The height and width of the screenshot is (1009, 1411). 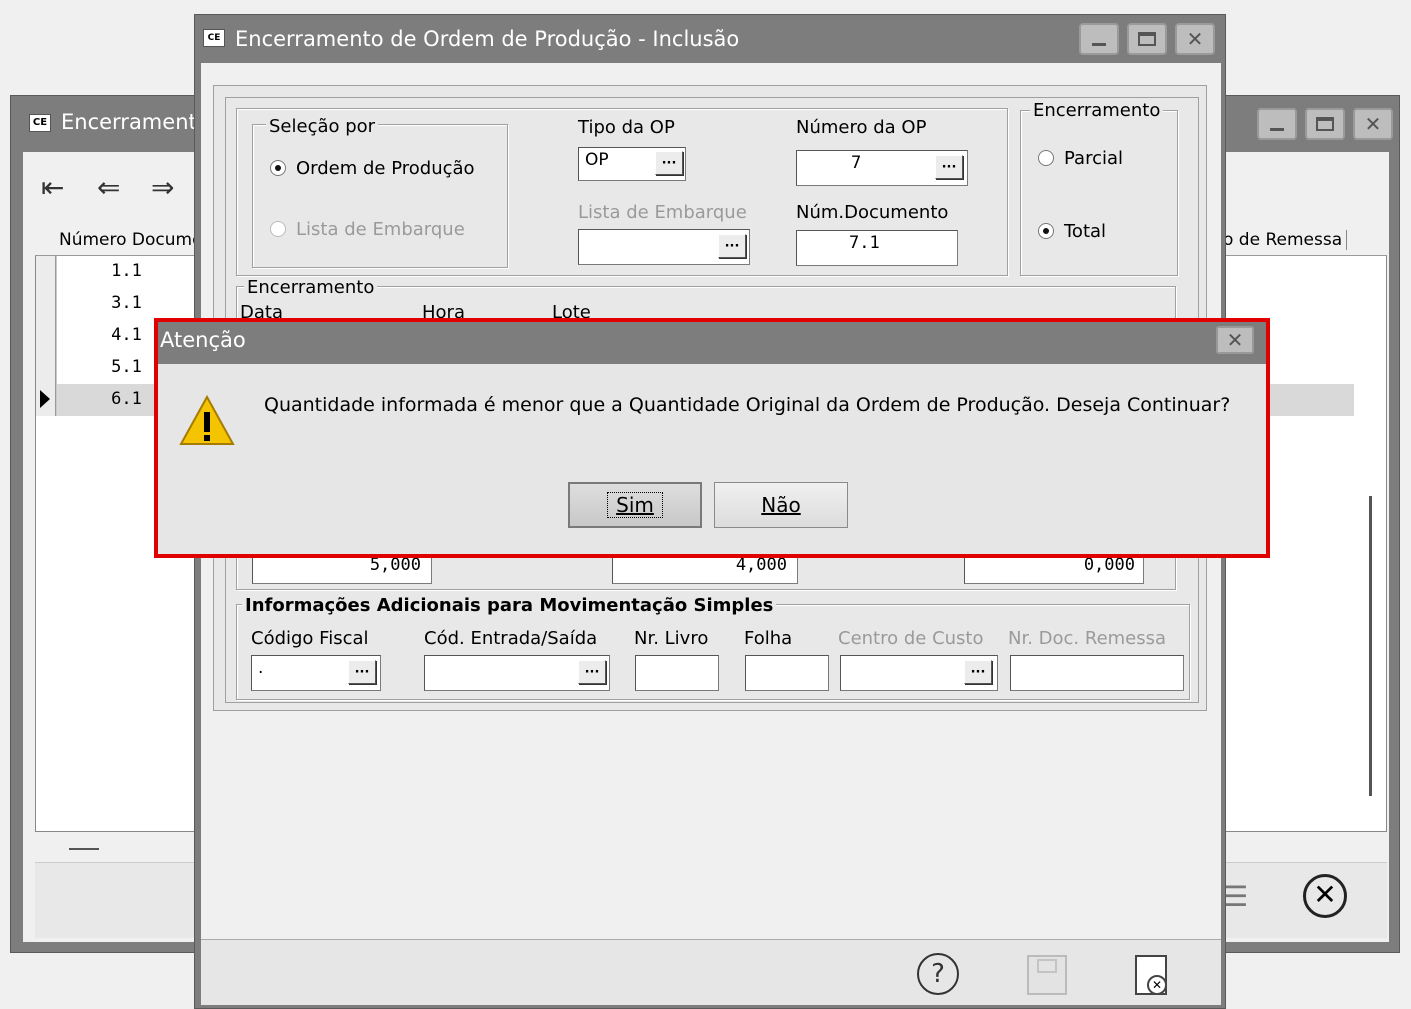 I want to click on grid-scrollbar, so click(x=1370, y=646).